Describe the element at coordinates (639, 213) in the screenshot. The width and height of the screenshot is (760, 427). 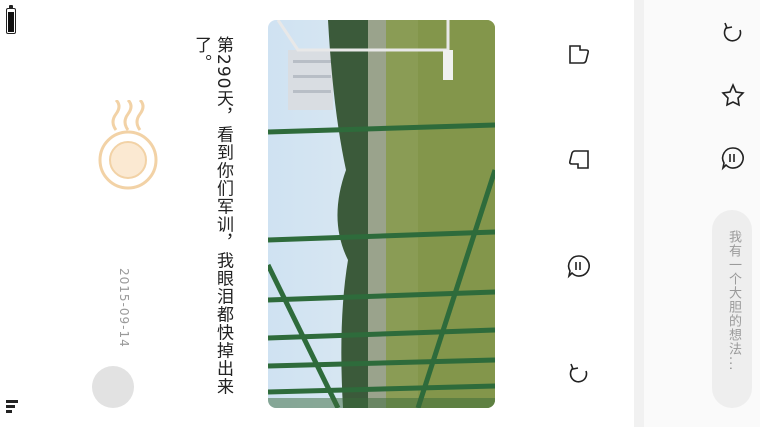
I see `divider` at that location.